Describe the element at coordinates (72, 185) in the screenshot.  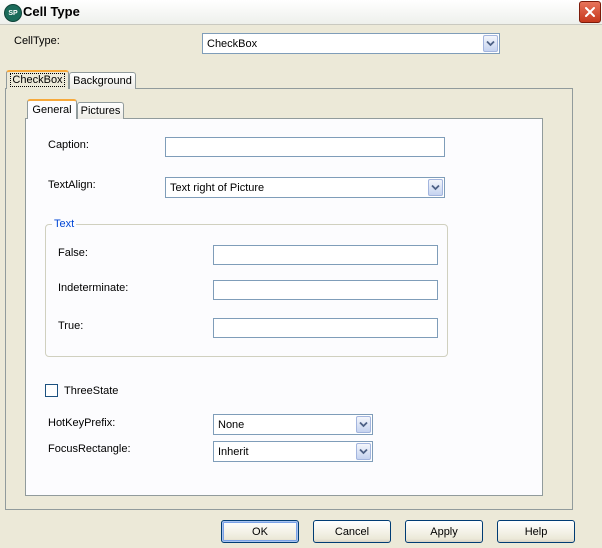
I see `textalign-label: TextAlign:` at that location.